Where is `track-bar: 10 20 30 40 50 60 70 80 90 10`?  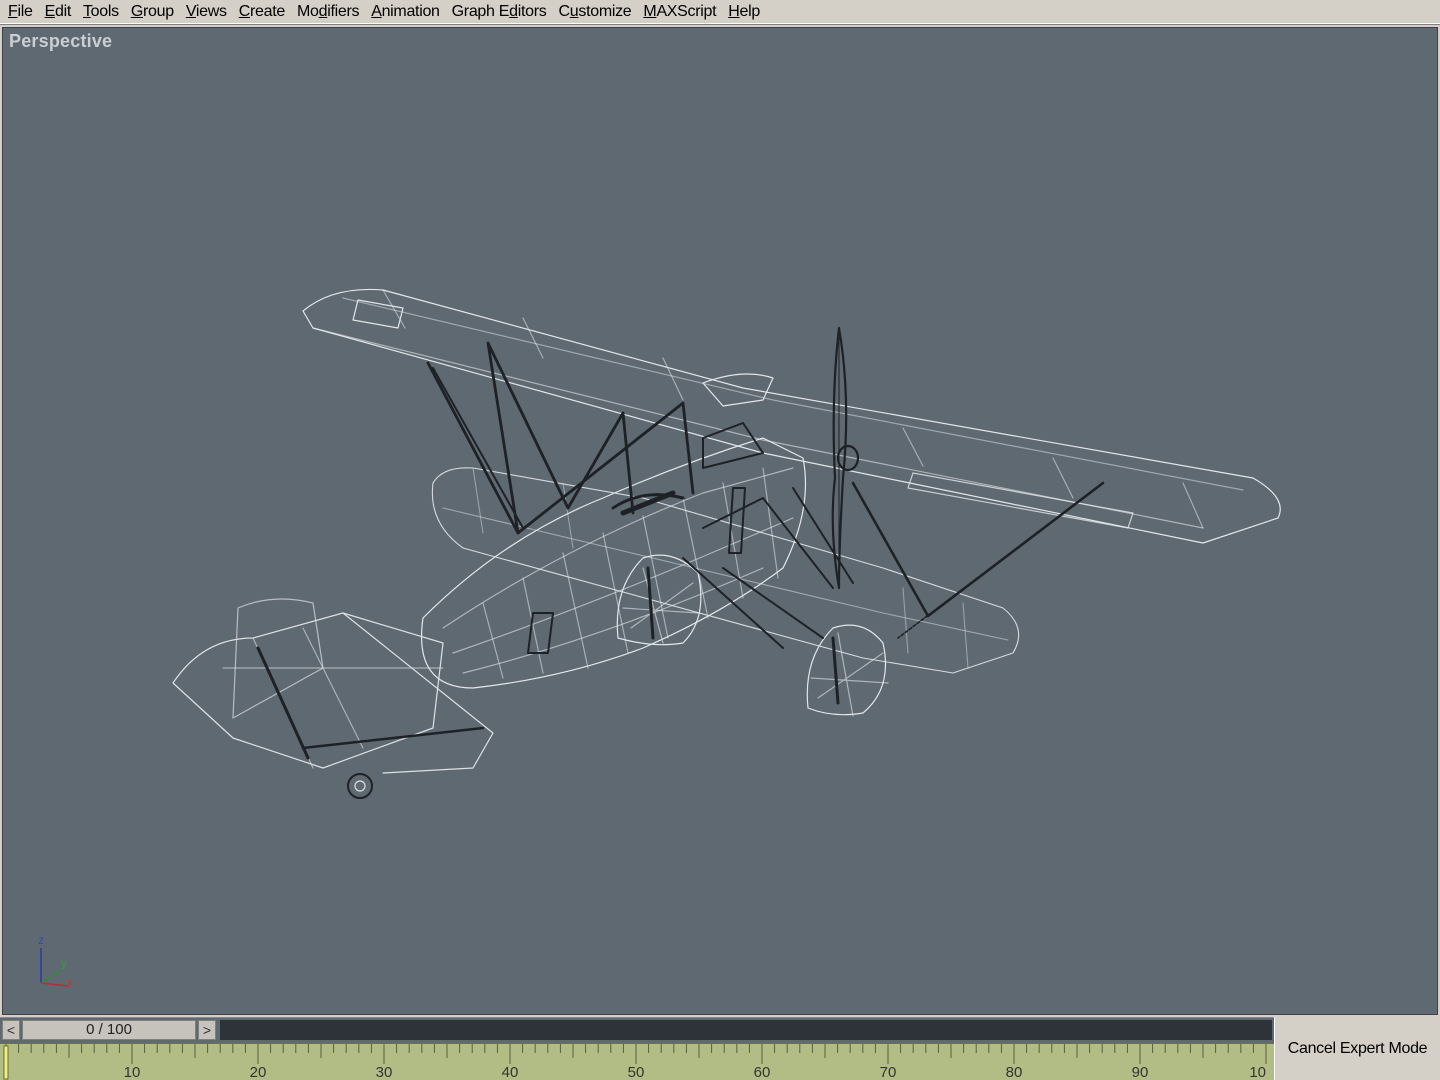
track-bar: 10 20 30 40 50 60 70 80 90 10 is located at coordinates (637, 1061).